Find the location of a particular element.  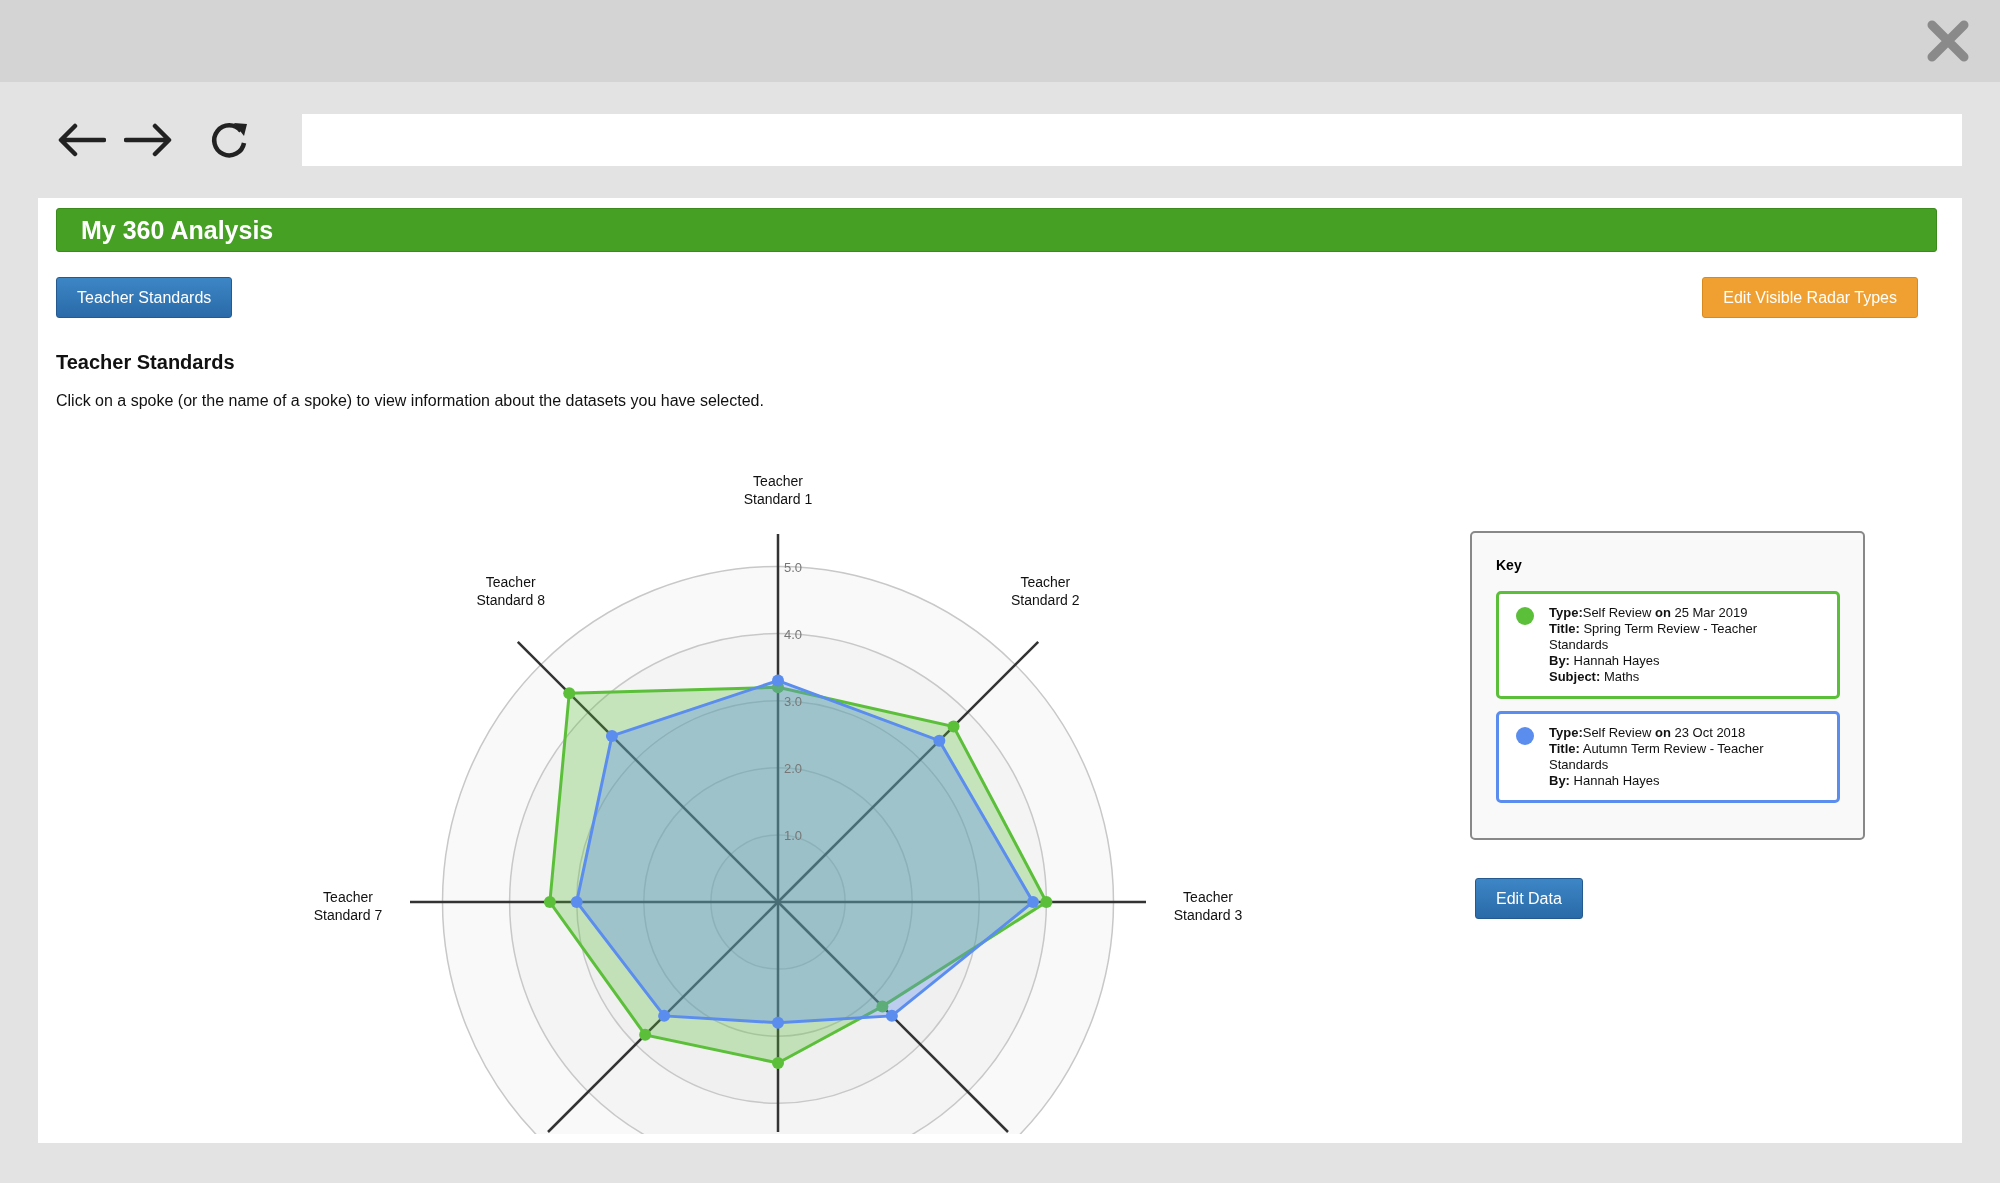

spoke-label: Teacher Standard 1 is located at coordinates (778, 490).